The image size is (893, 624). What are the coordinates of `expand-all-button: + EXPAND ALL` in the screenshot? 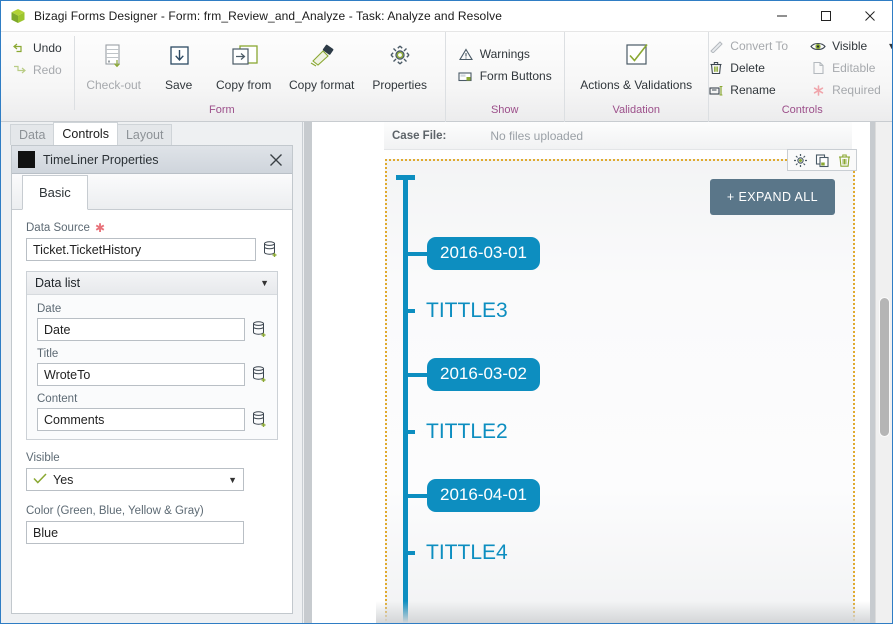 It's located at (772, 197).